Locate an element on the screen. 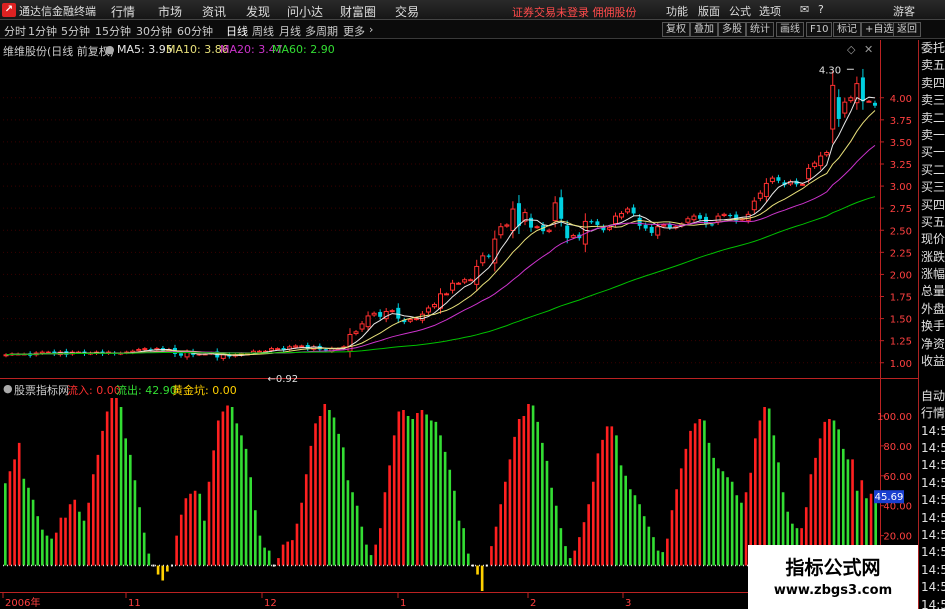  legend-ma60: MA60: 2.90 is located at coordinates (303, 49).